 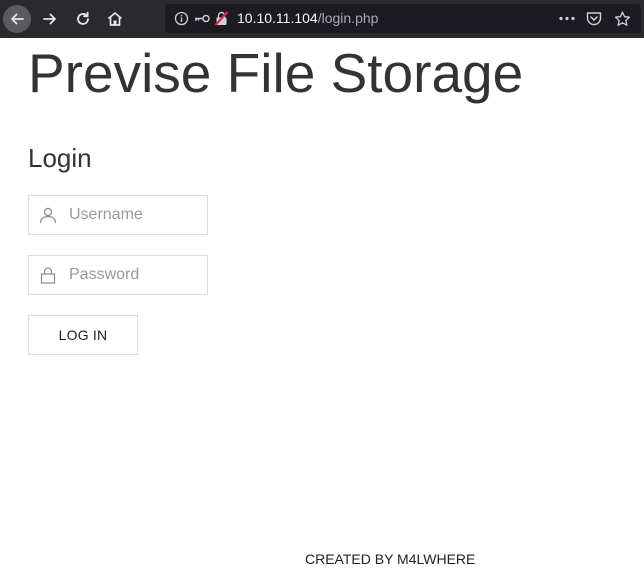 I want to click on home-button, so click(x=115, y=19).